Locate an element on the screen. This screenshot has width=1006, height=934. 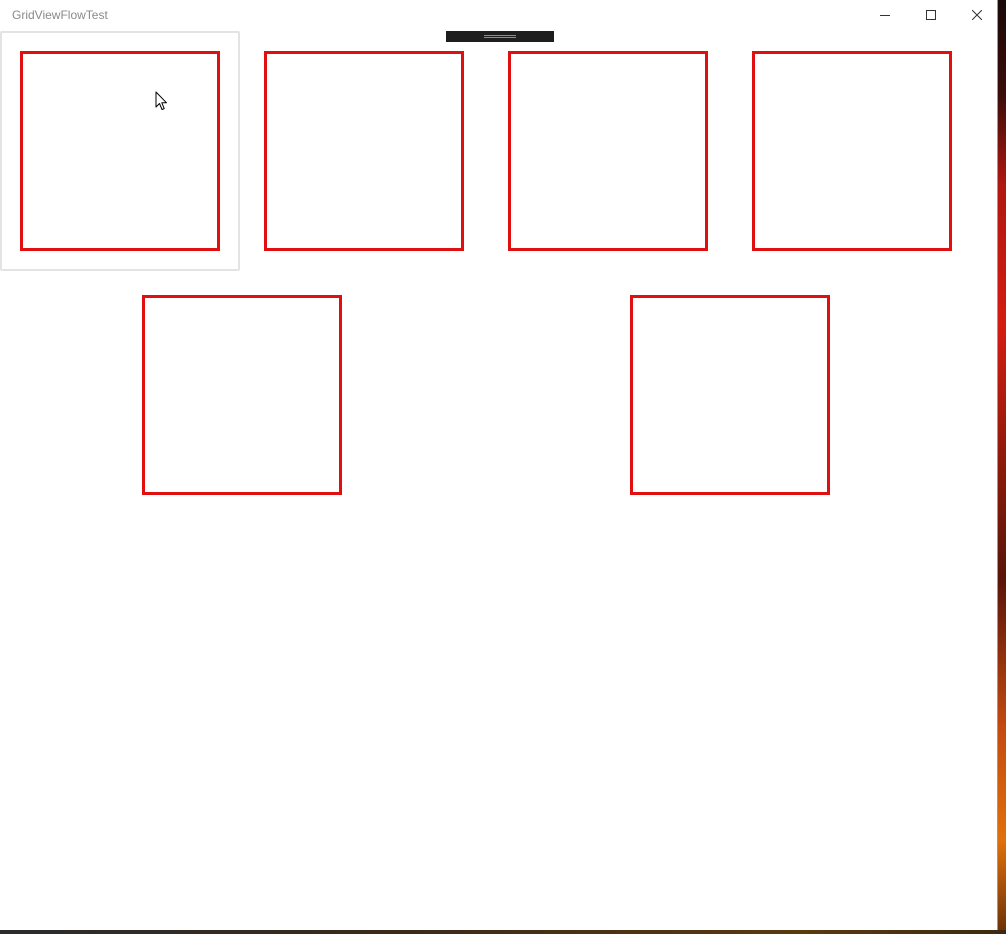
app-title: GridViewFlowTest is located at coordinates (60, 15).